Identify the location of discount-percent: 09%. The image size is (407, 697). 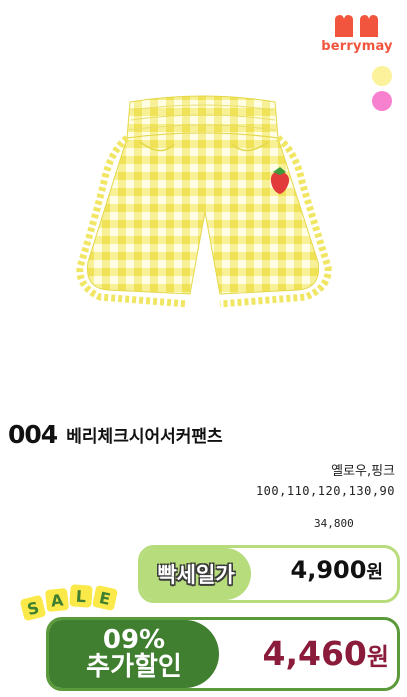
(134, 639).